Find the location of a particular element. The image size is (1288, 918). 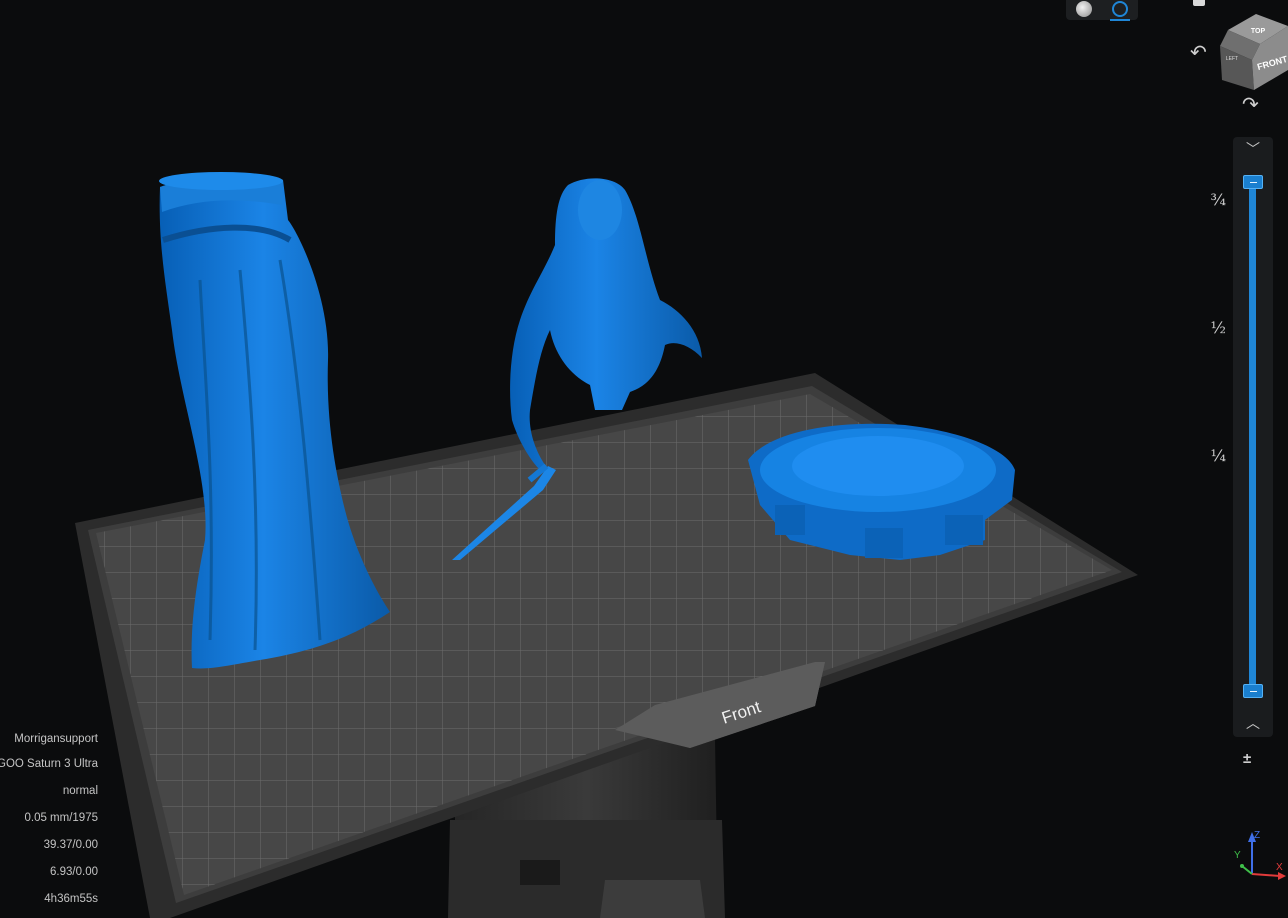

view-cube: TOP FRONT LEFT is located at coordinates (1253, 46).